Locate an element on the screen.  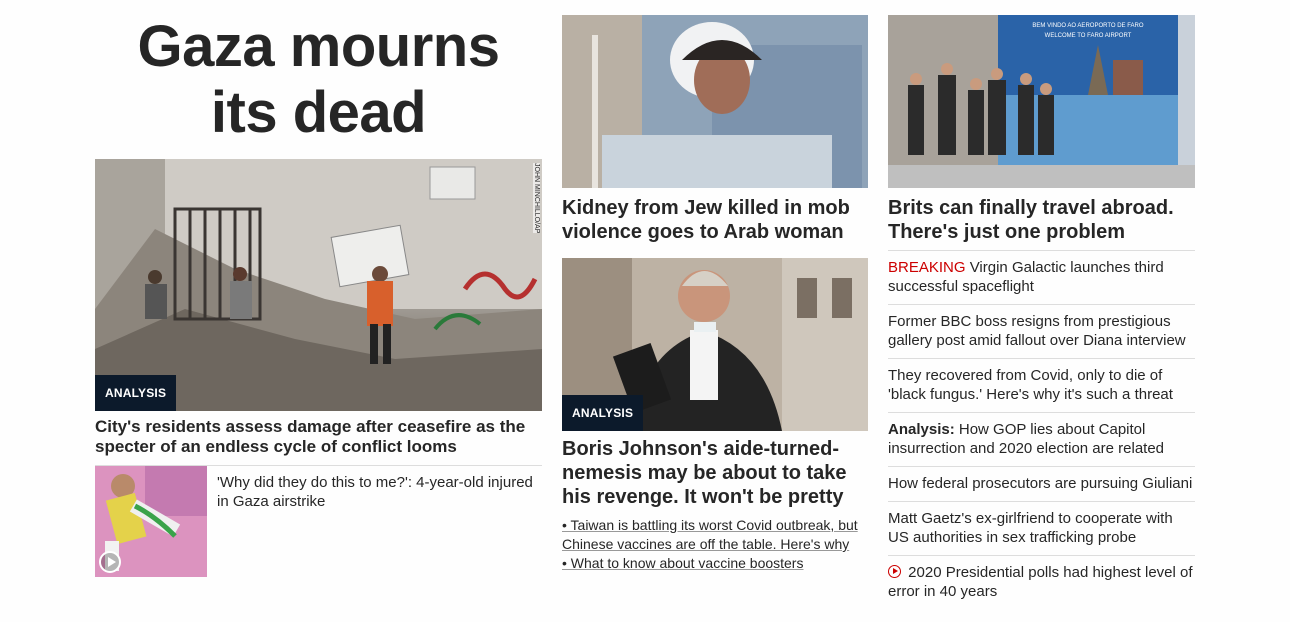
patient-photo is located at coordinates (715, 101).